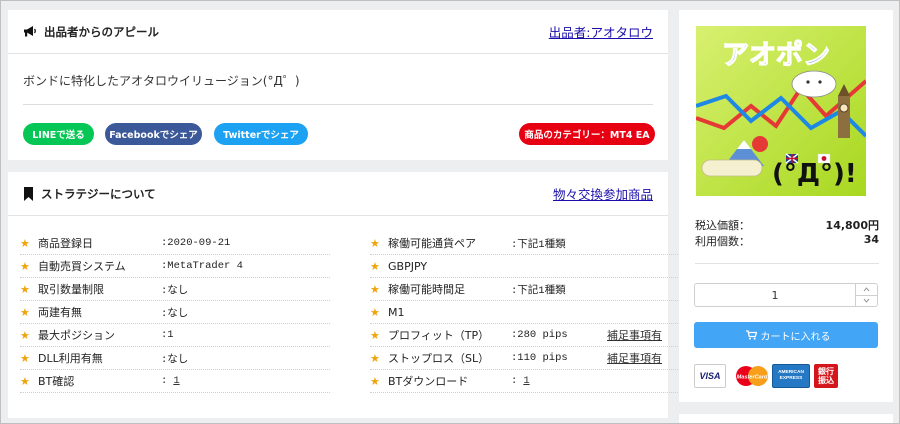 The height and width of the screenshot is (424, 900). I want to click on row-value: :280 pips, so click(539, 335).